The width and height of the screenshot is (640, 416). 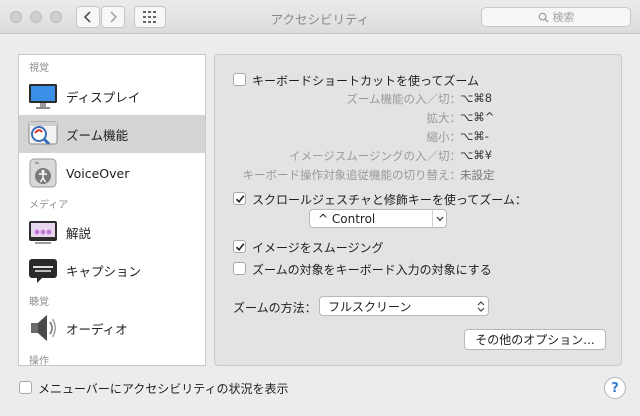 What do you see at coordinates (163, 389) in the screenshot?
I see `show-menu-status-label: メニューバーにアクセシビリティの状況を表示` at bounding box center [163, 389].